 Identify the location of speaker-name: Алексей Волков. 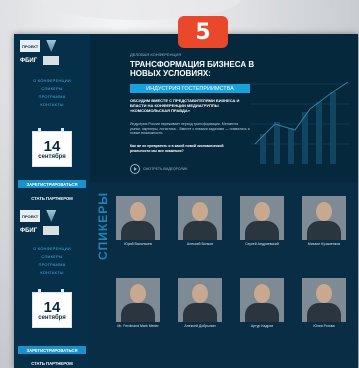
(200, 244).